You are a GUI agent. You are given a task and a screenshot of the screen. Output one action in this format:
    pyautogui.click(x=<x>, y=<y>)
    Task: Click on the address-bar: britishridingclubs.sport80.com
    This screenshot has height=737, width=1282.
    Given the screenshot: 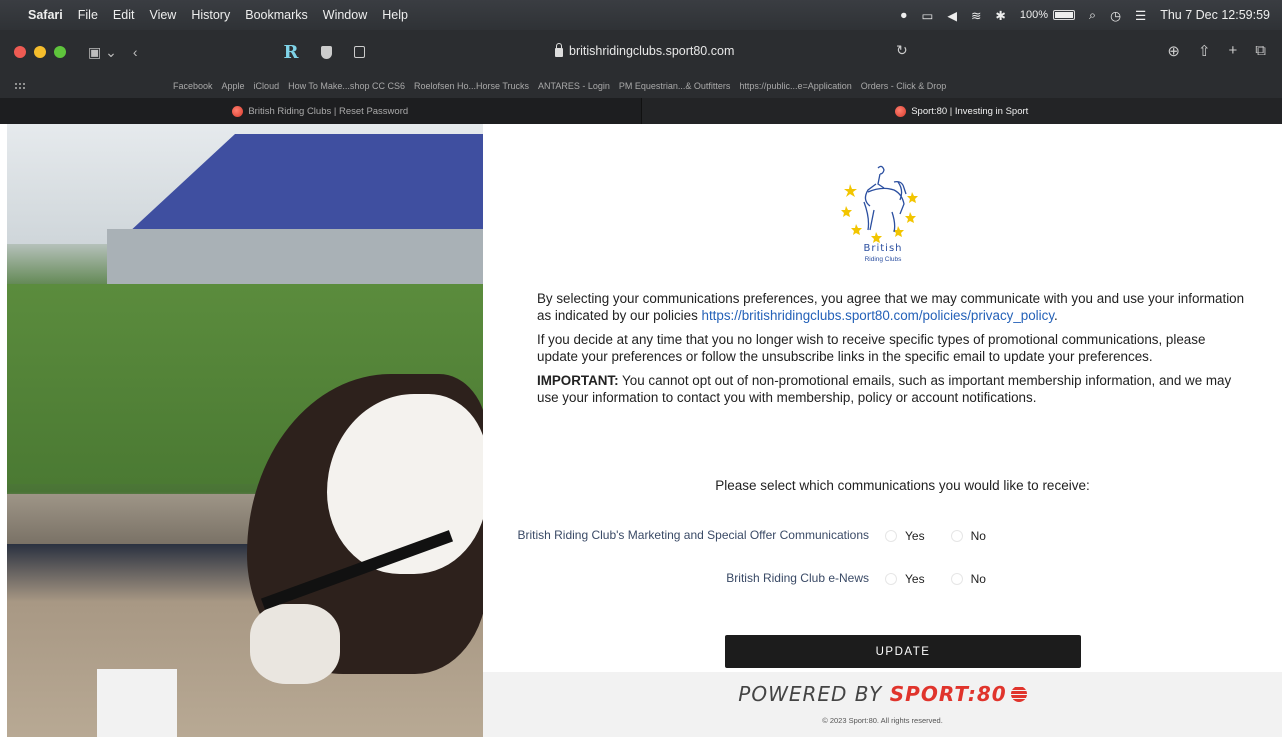 What is the action you would take?
    pyautogui.click(x=645, y=50)
    